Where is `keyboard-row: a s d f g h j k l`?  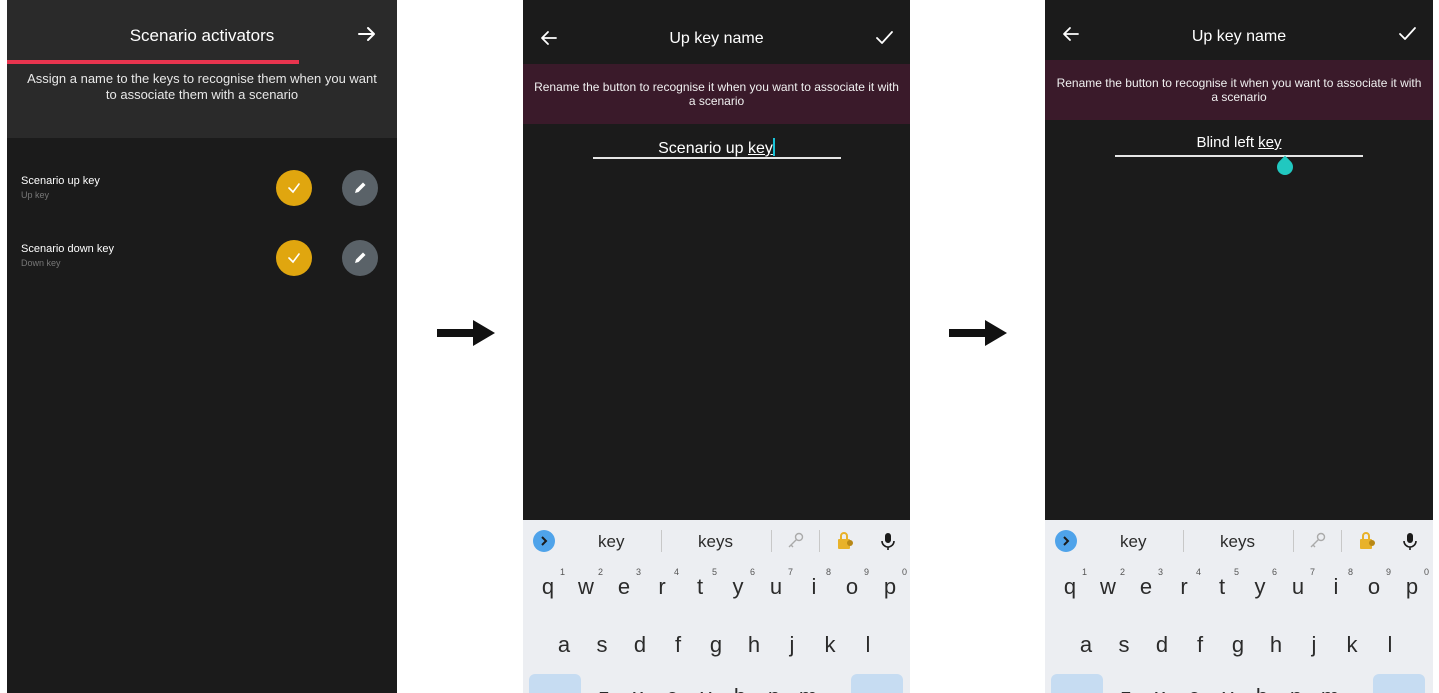 keyboard-row: a s d f g h j k l is located at coordinates (716, 645).